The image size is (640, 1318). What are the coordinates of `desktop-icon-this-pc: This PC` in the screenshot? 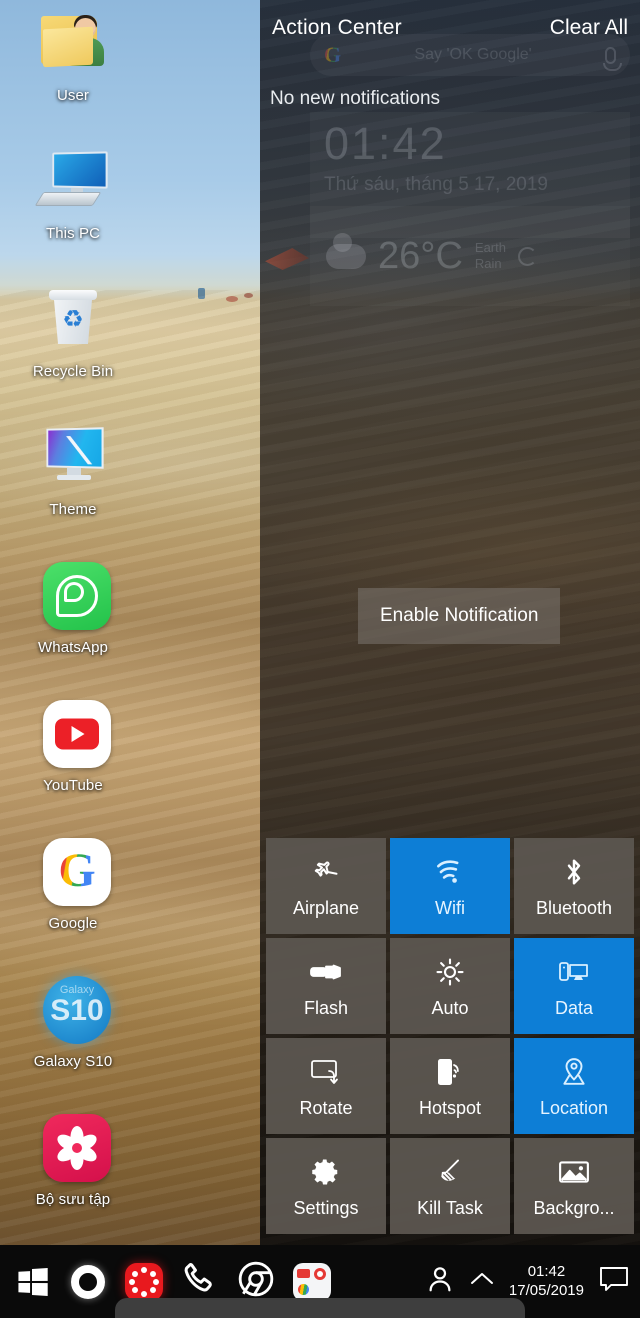 It's located at (73, 194).